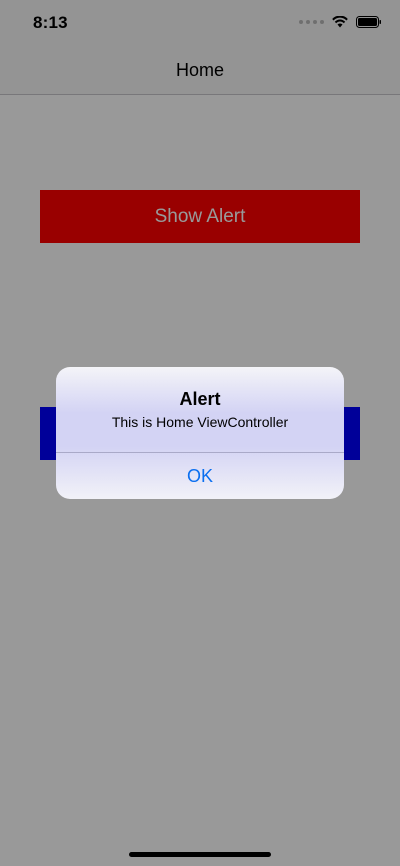 This screenshot has height=866, width=400. What do you see at coordinates (200, 854) in the screenshot?
I see `home-indicator` at bounding box center [200, 854].